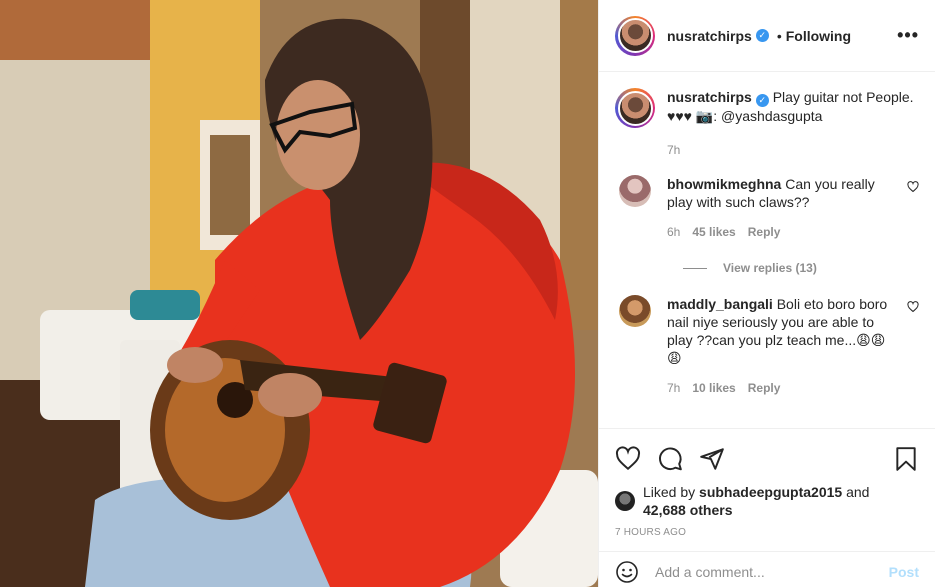 Image resolution: width=935 pixels, height=587 pixels. Describe the element at coordinates (770, 268) in the screenshot. I see `view-replies-label: View replies (13)` at that location.